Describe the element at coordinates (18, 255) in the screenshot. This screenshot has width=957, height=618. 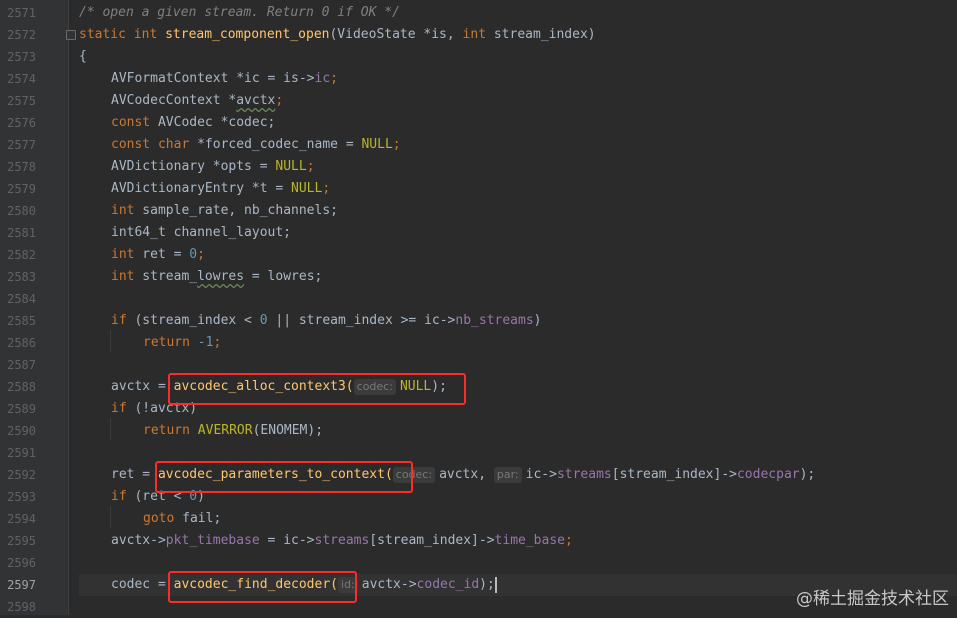
I see `line-number: 2582` at that location.